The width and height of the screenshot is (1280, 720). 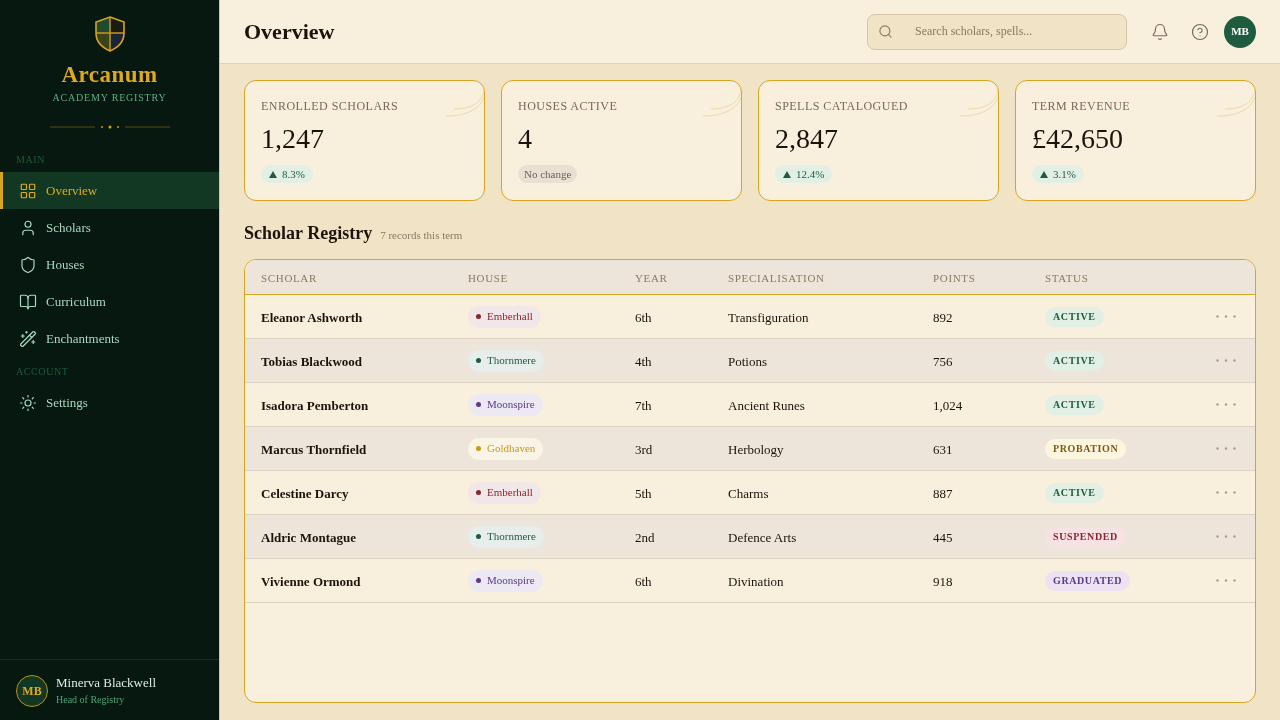 What do you see at coordinates (807, 139) in the screenshot?
I see `stat-value: 2,847` at bounding box center [807, 139].